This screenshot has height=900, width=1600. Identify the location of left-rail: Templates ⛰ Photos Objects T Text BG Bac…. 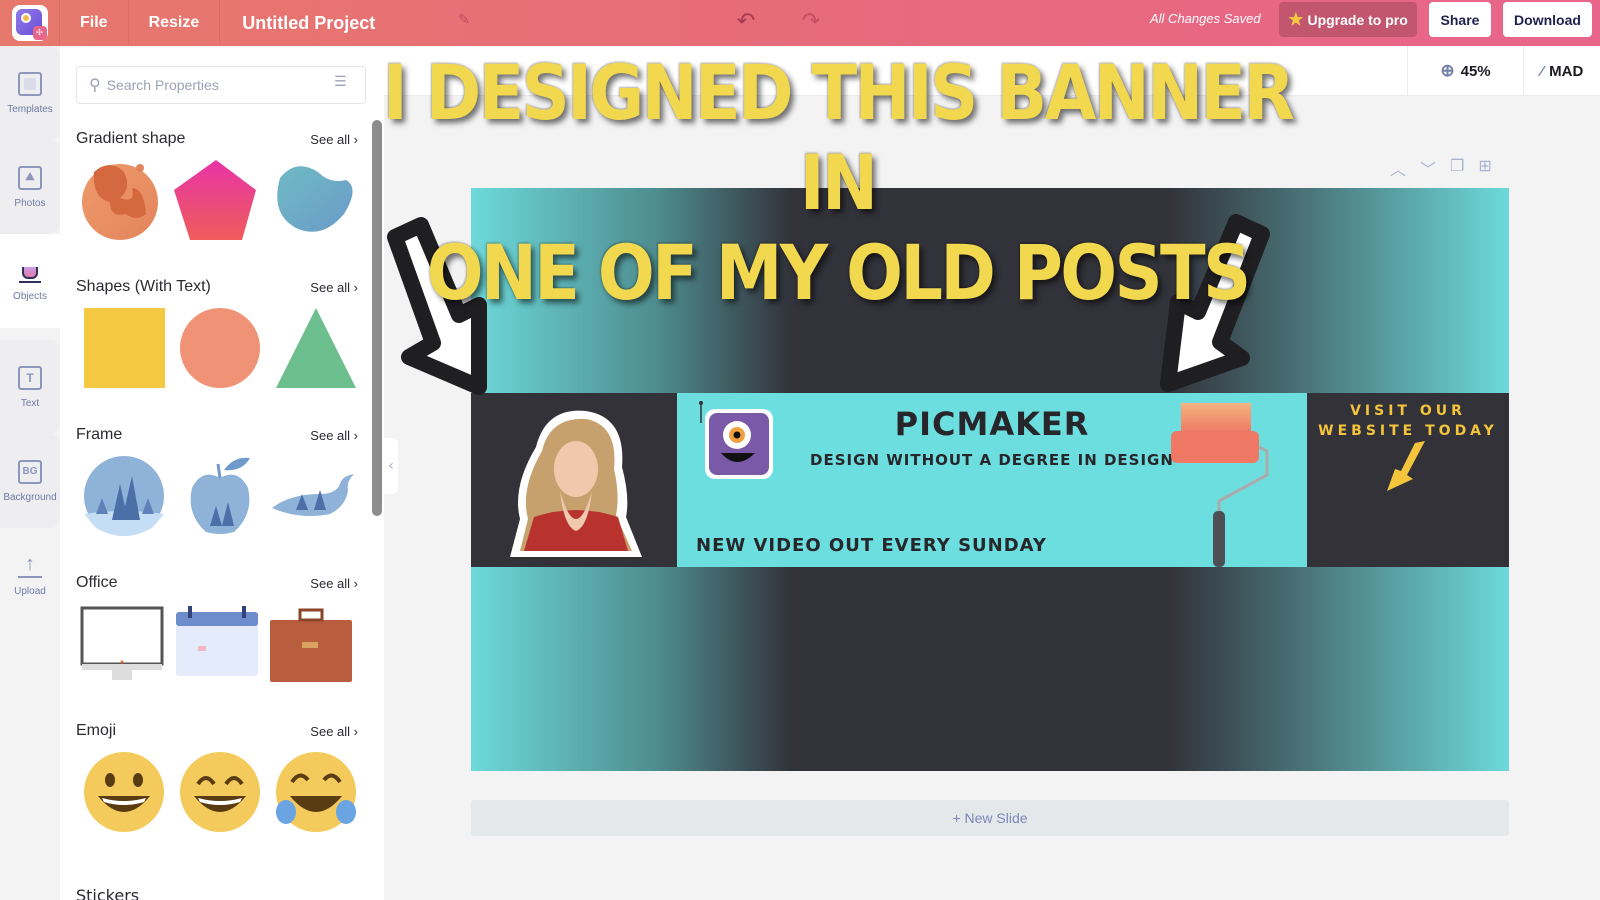
(30, 473).